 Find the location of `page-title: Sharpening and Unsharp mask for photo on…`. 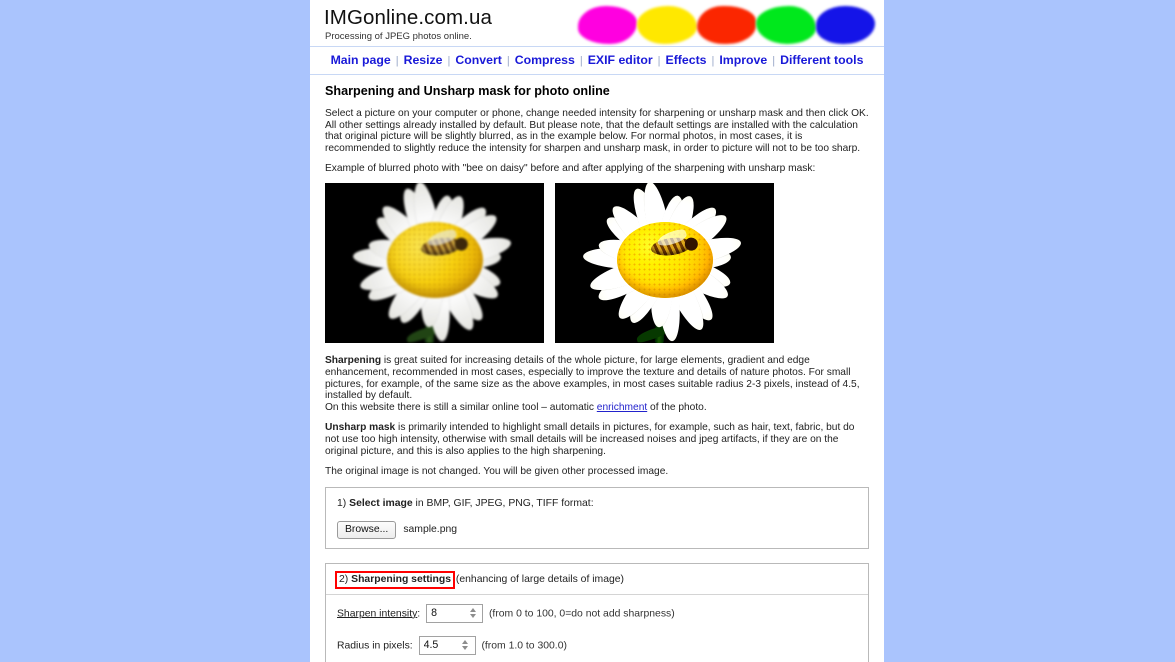

page-title: Sharpening and Unsharp mask for photo on… is located at coordinates (467, 91).